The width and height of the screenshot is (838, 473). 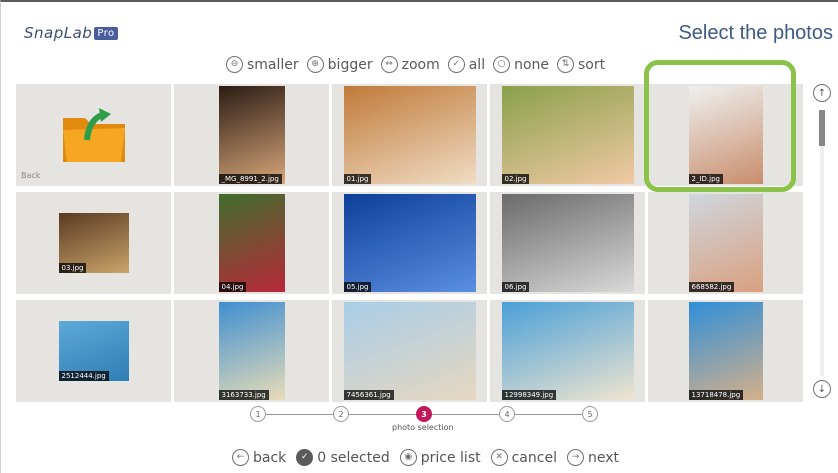 What do you see at coordinates (270, 457) in the screenshot?
I see `bottom-label: back` at bounding box center [270, 457].